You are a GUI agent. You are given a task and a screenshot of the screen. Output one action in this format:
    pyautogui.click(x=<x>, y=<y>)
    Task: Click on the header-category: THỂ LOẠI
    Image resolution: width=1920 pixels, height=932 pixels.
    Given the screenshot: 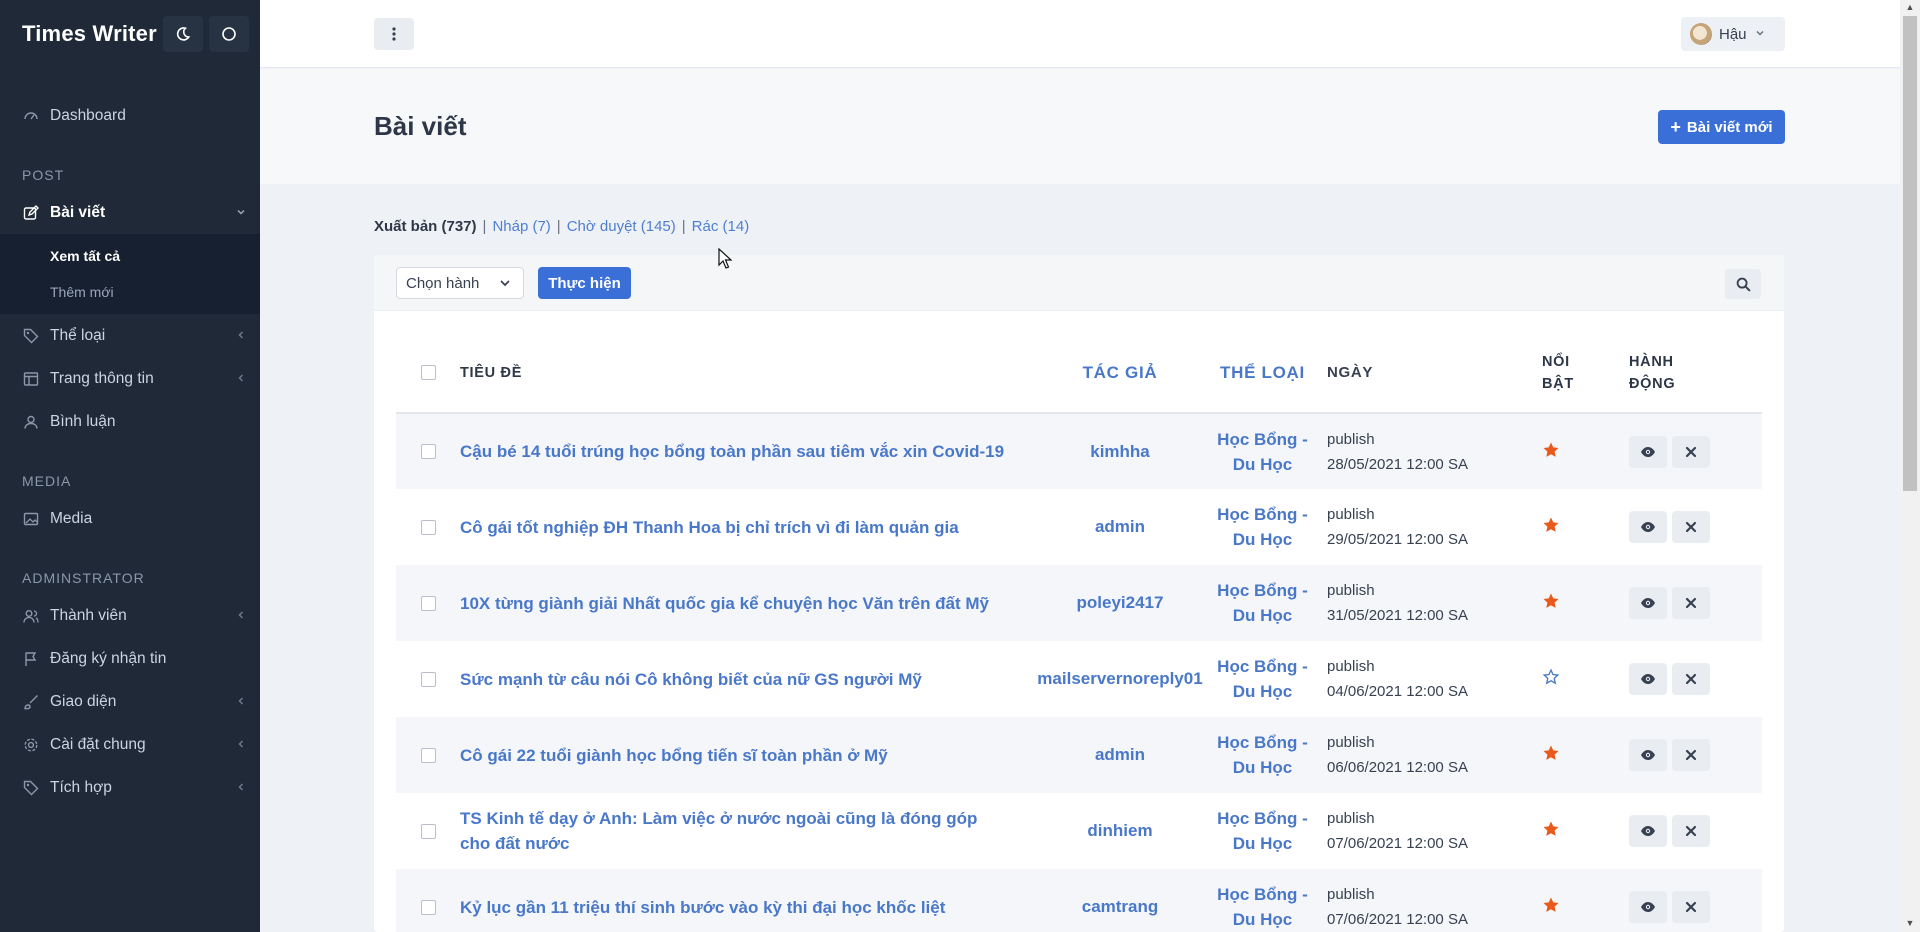 What is the action you would take?
    pyautogui.click(x=1262, y=373)
    